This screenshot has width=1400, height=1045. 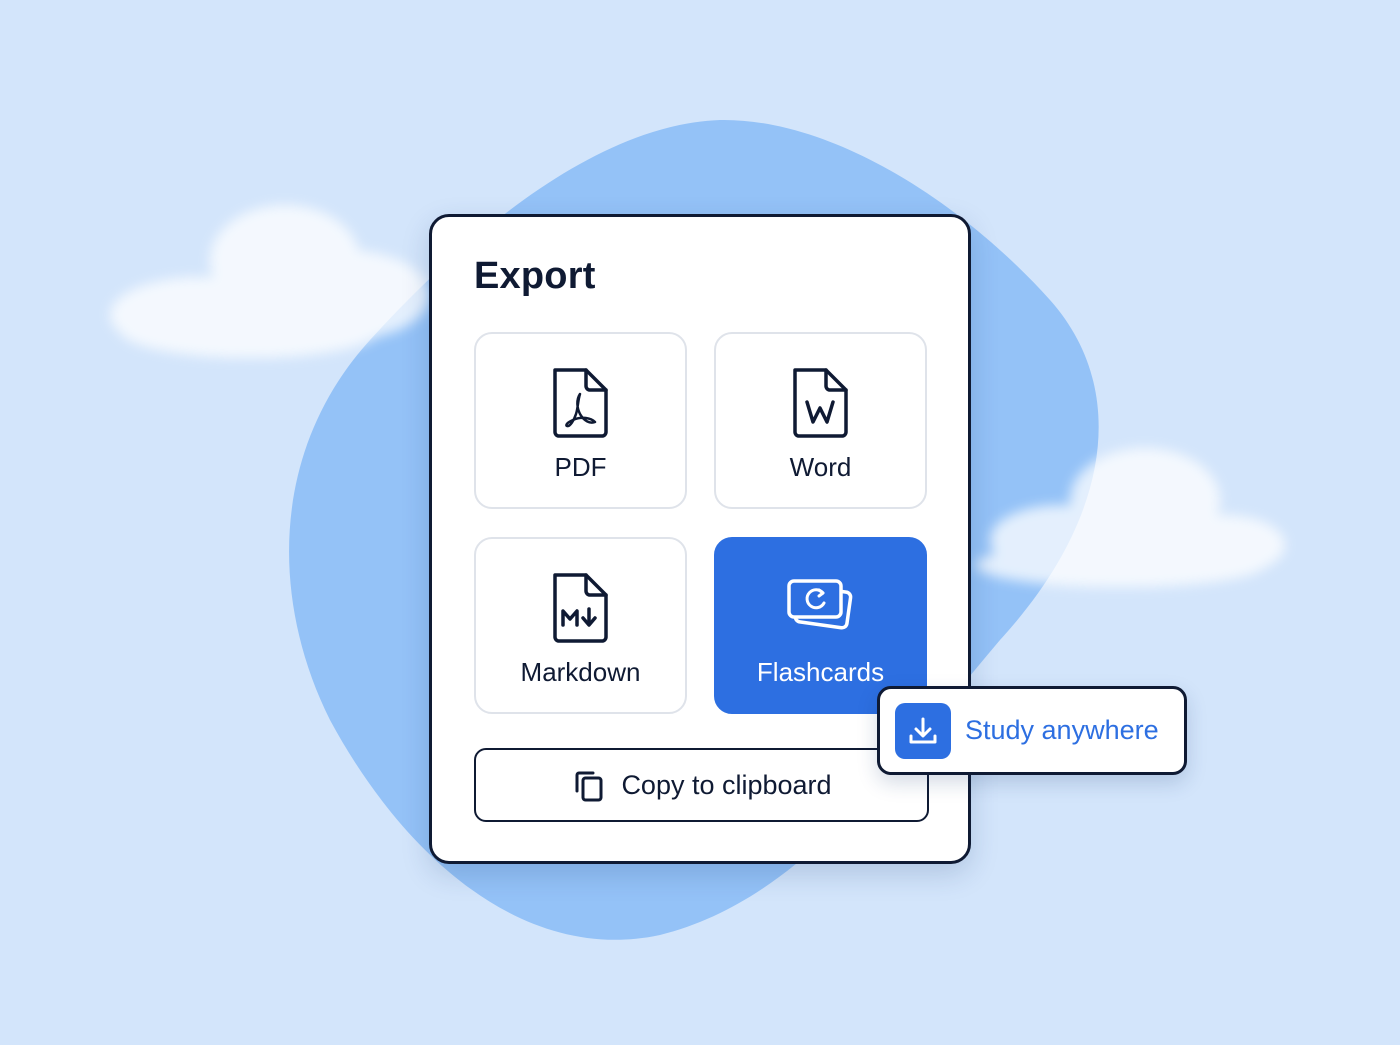 I want to click on panel-title: Export, so click(x=535, y=276).